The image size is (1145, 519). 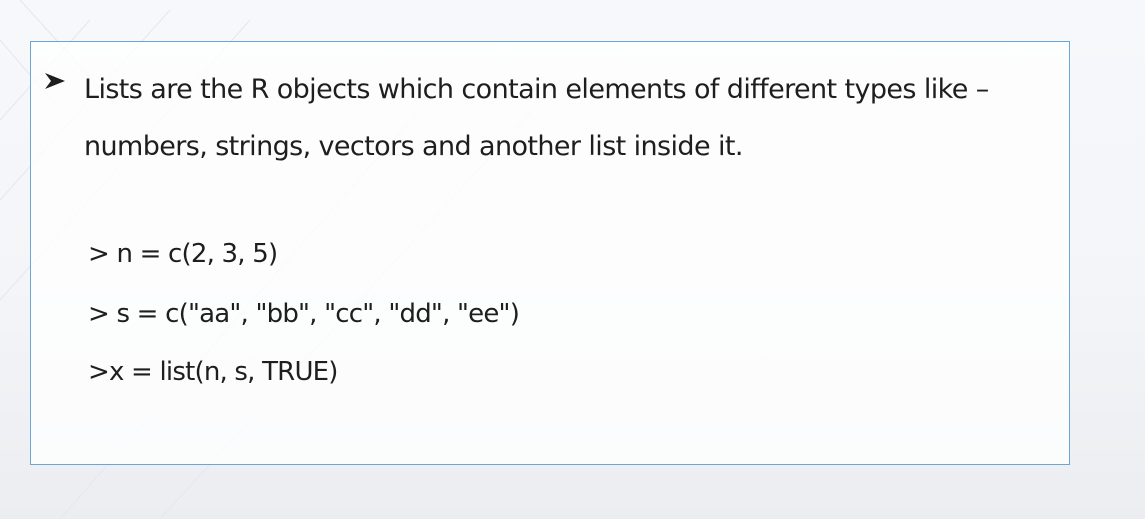 What do you see at coordinates (213, 372) in the screenshot?
I see `code-line: >x = list(n, s, TRUE)` at bounding box center [213, 372].